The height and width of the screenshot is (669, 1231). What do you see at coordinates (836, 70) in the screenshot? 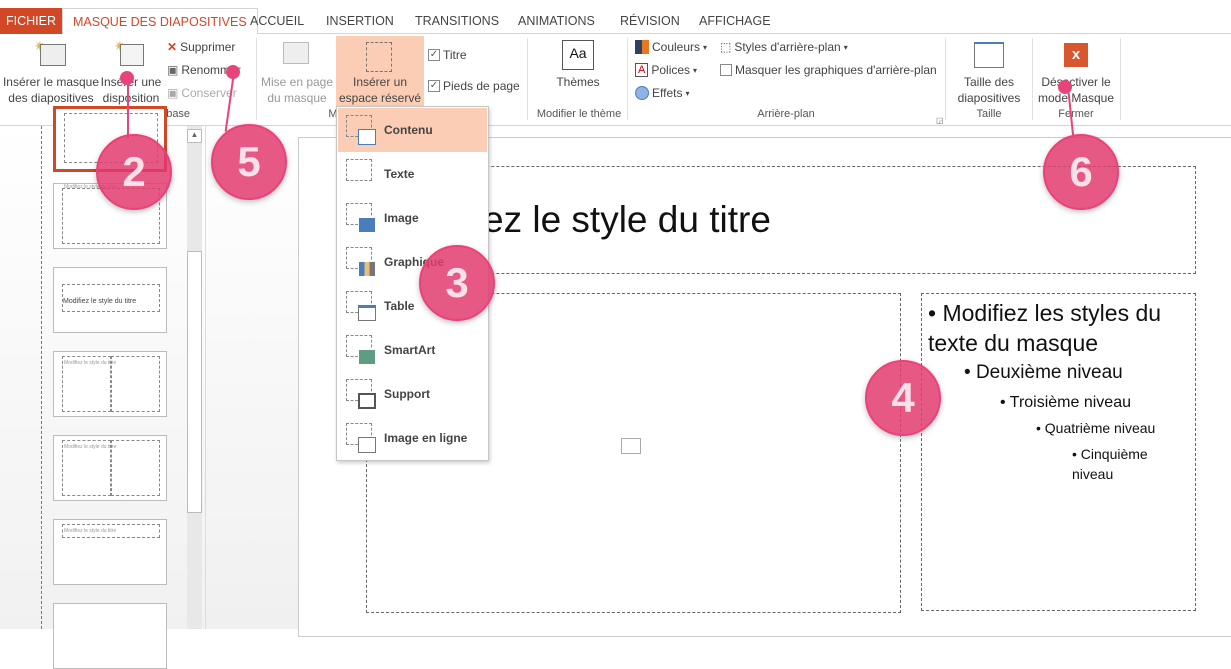
I see `hide-background-label: Masquer les graphiques d'arrière-plan` at bounding box center [836, 70].